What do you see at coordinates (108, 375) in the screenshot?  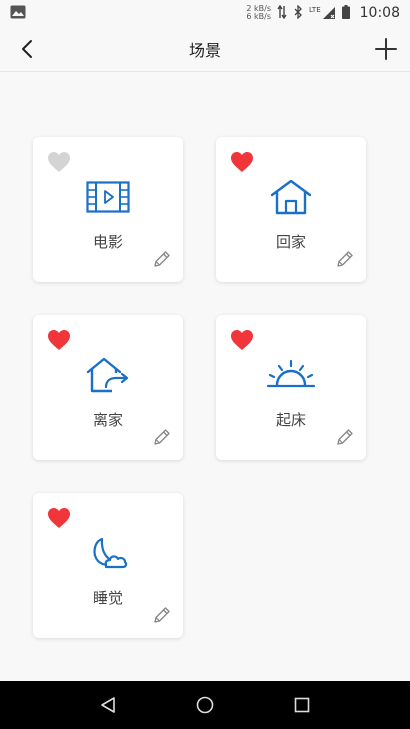 I see `leave-home-icon` at bounding box center [108, 375].